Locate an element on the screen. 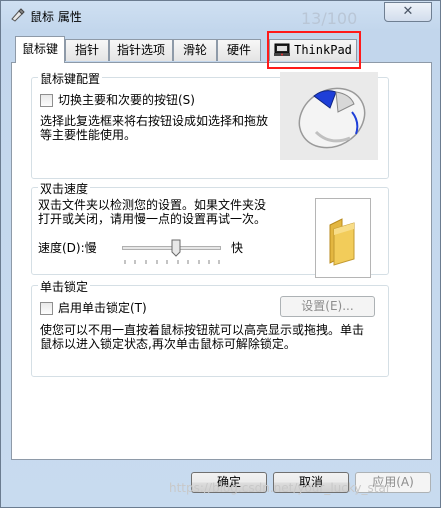  speed-slider-thumb is located at coordinates (176, 248).